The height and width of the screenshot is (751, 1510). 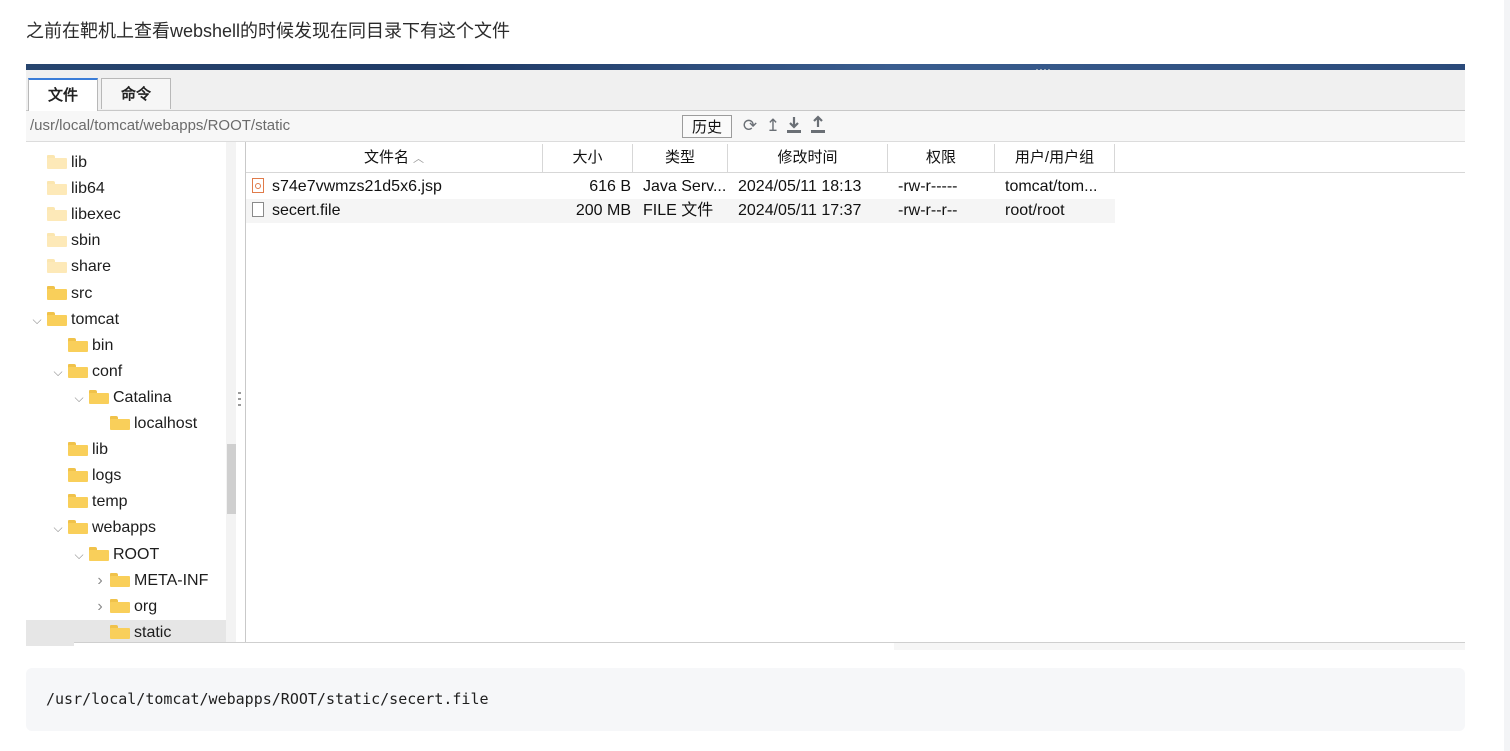 I want to click on tree-item: temp, so click(x=126, y=502).